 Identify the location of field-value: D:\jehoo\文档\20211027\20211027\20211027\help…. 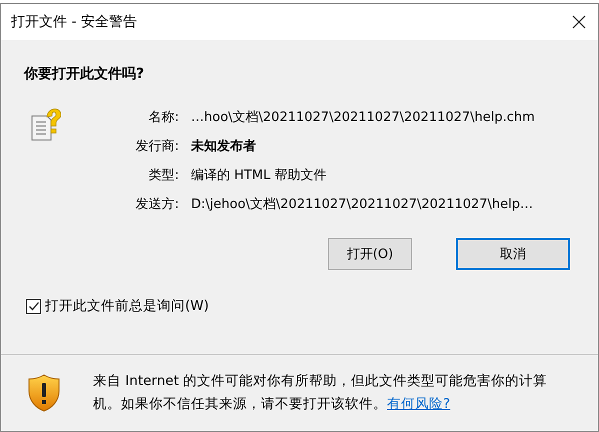
(362, 204).